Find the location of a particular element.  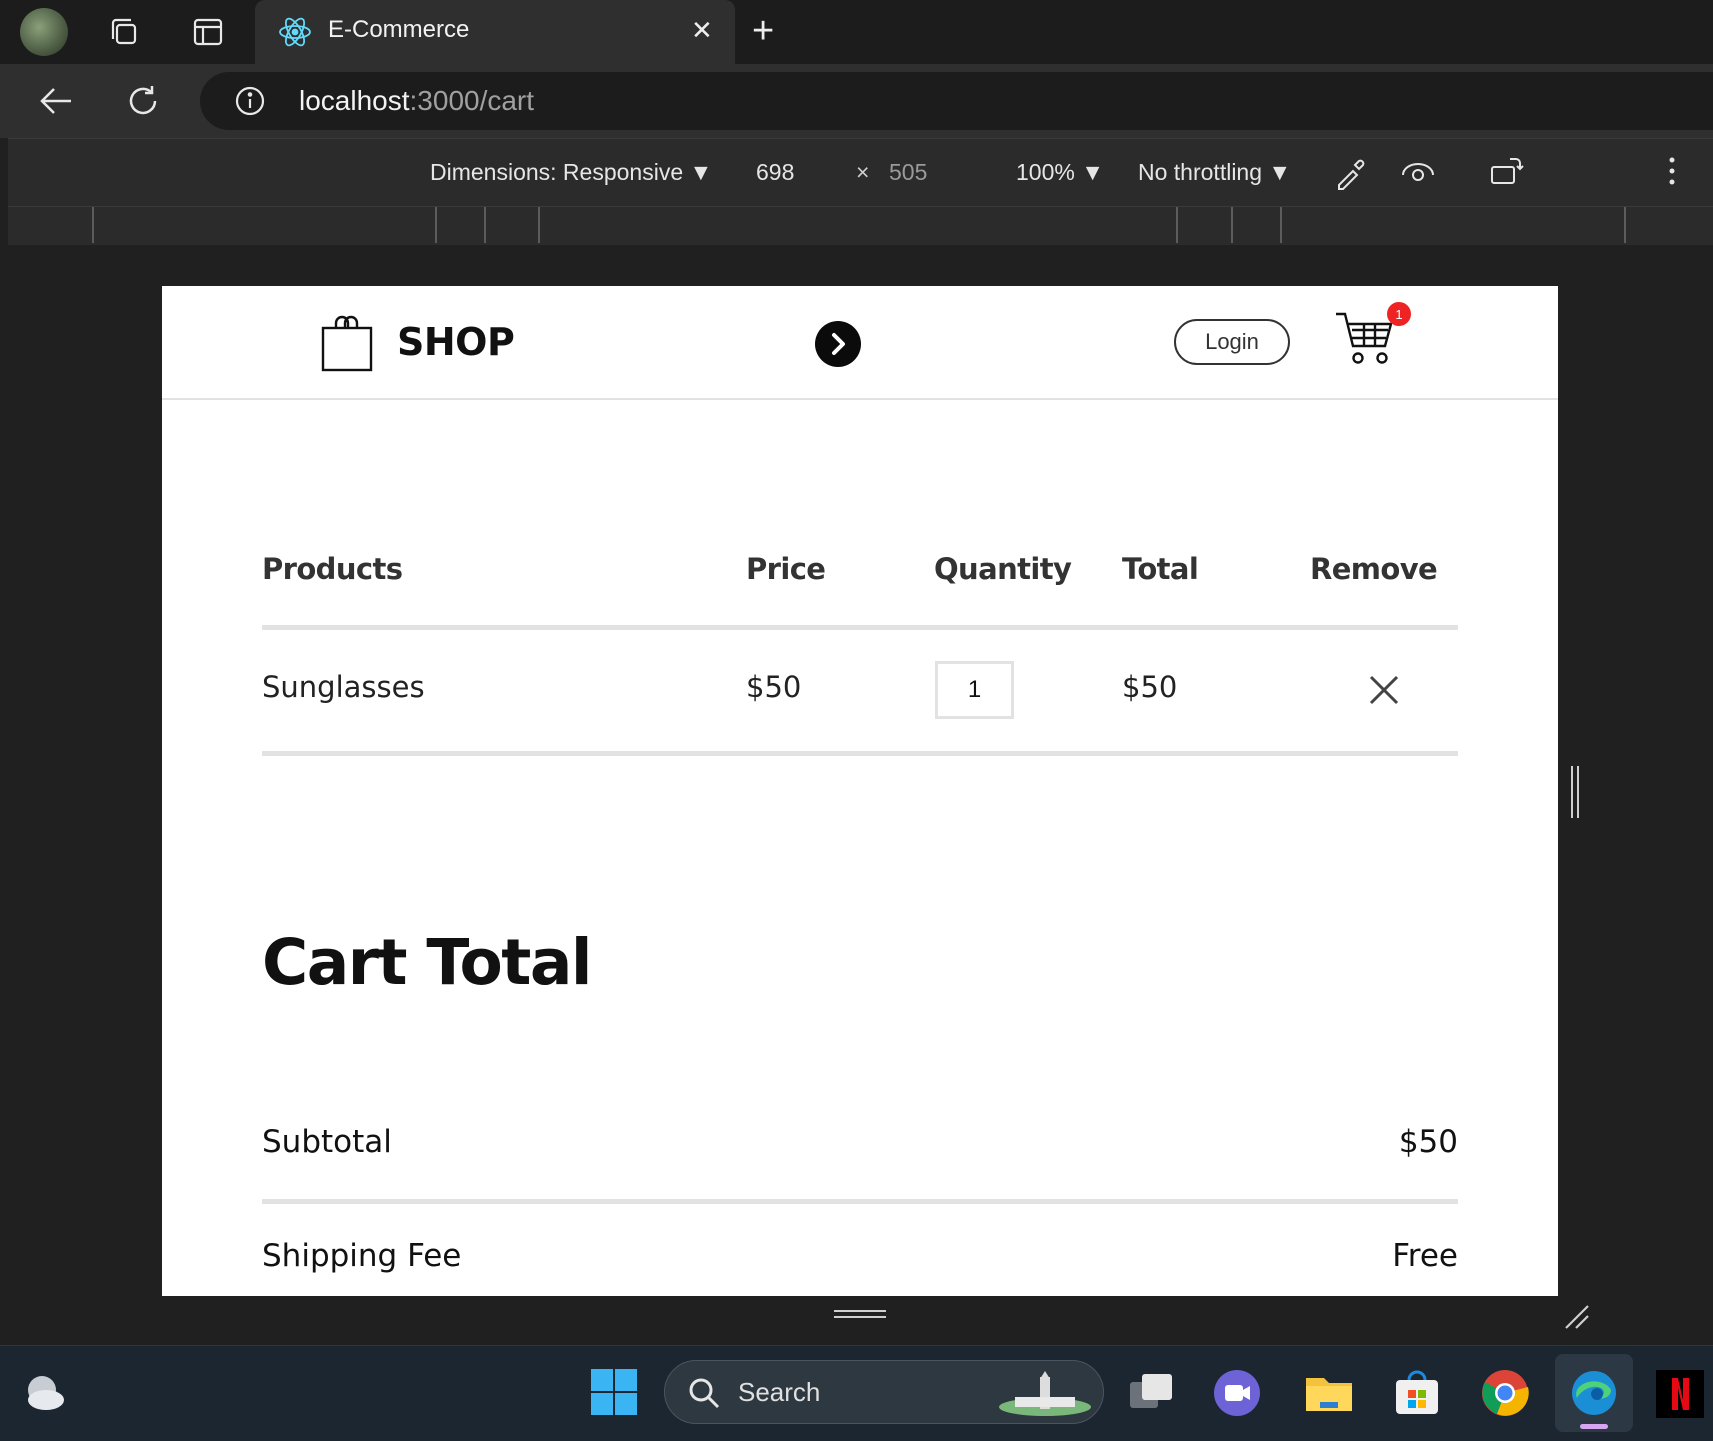

workspaces-icon is located at coordinates (124, 32).